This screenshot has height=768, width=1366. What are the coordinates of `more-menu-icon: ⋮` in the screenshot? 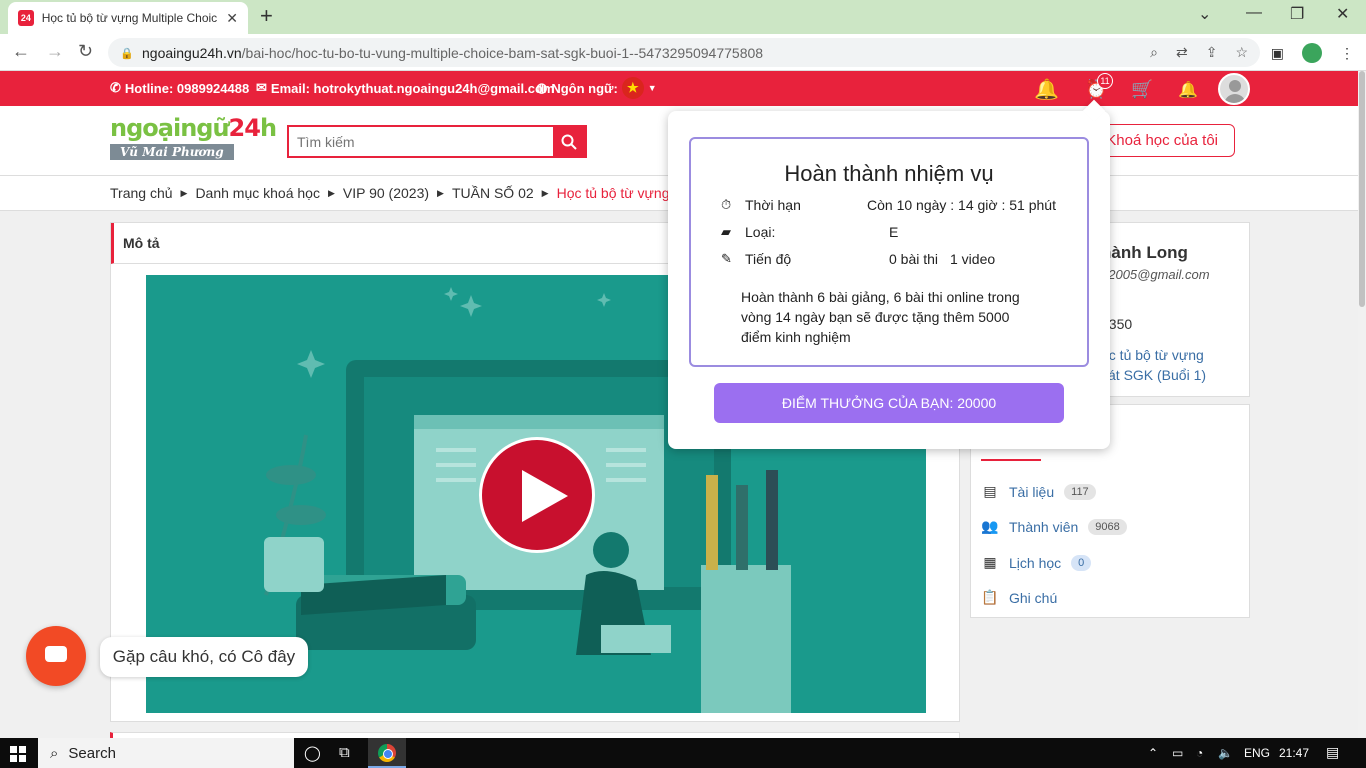 It's located at (1347, 53).